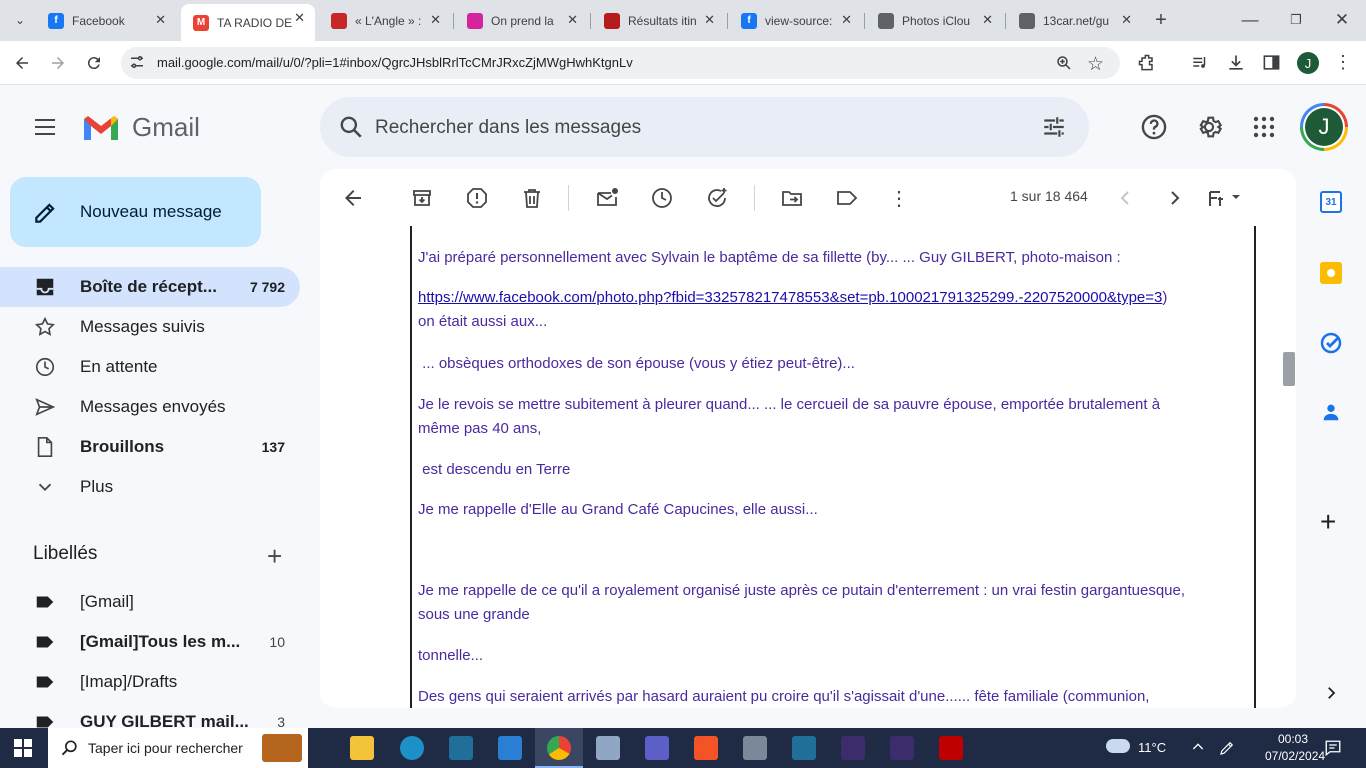 The height and width of the screenshot is (768, 1366). Describe the element at coordinates (1331, 414) in the screenshot. I see `contacts-icon` at that location.